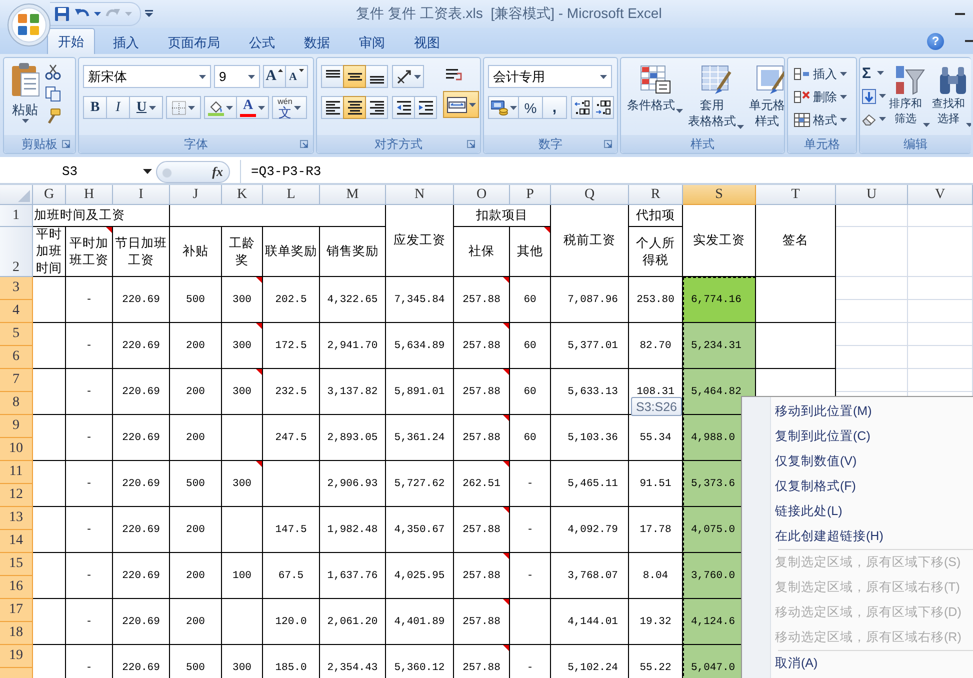  I want to click on ribbon-tab: 数据, so click(317, 42).